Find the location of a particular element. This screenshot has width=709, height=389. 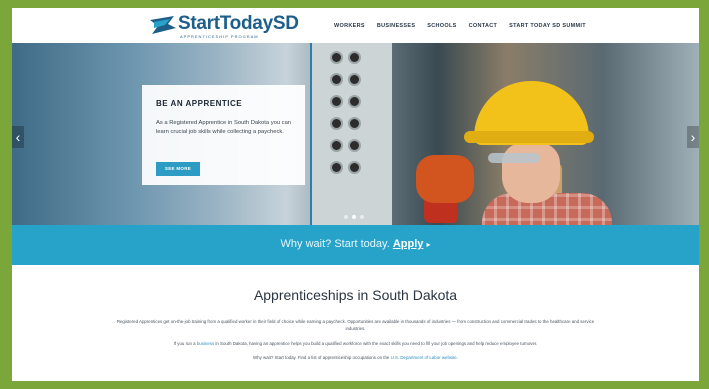

slider-dots is located at coordinates (354, 217).